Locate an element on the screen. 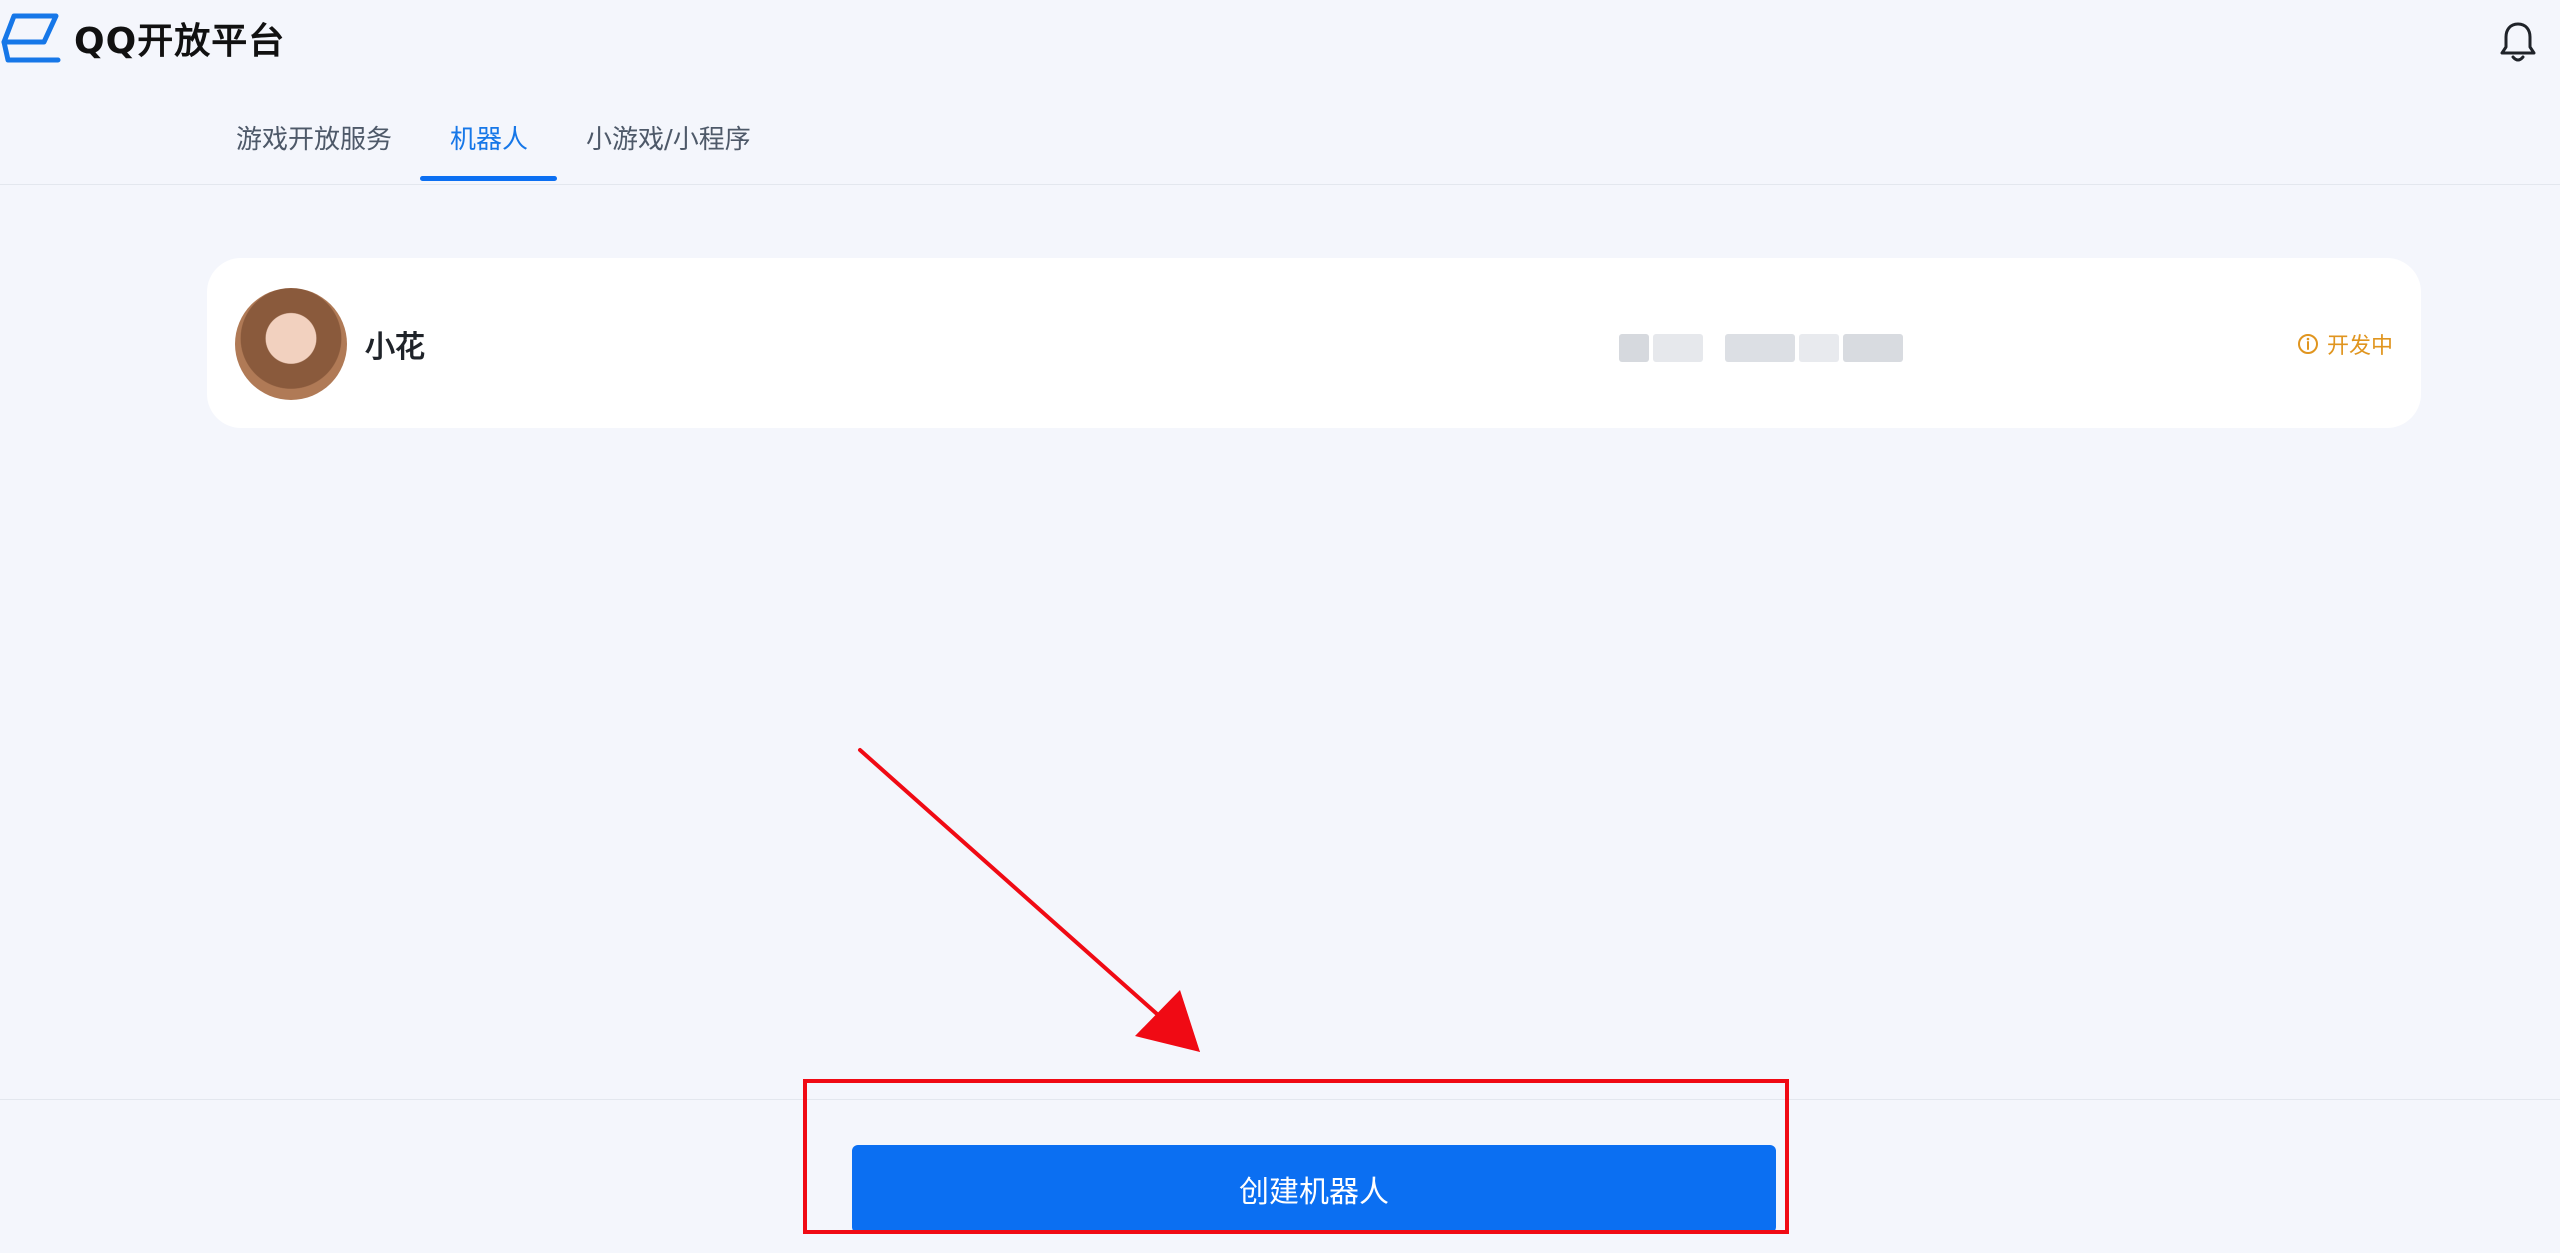 This screenshot has height=1253, width=2560. status-badge: 开发中 is located at coordinates (2345, 344).